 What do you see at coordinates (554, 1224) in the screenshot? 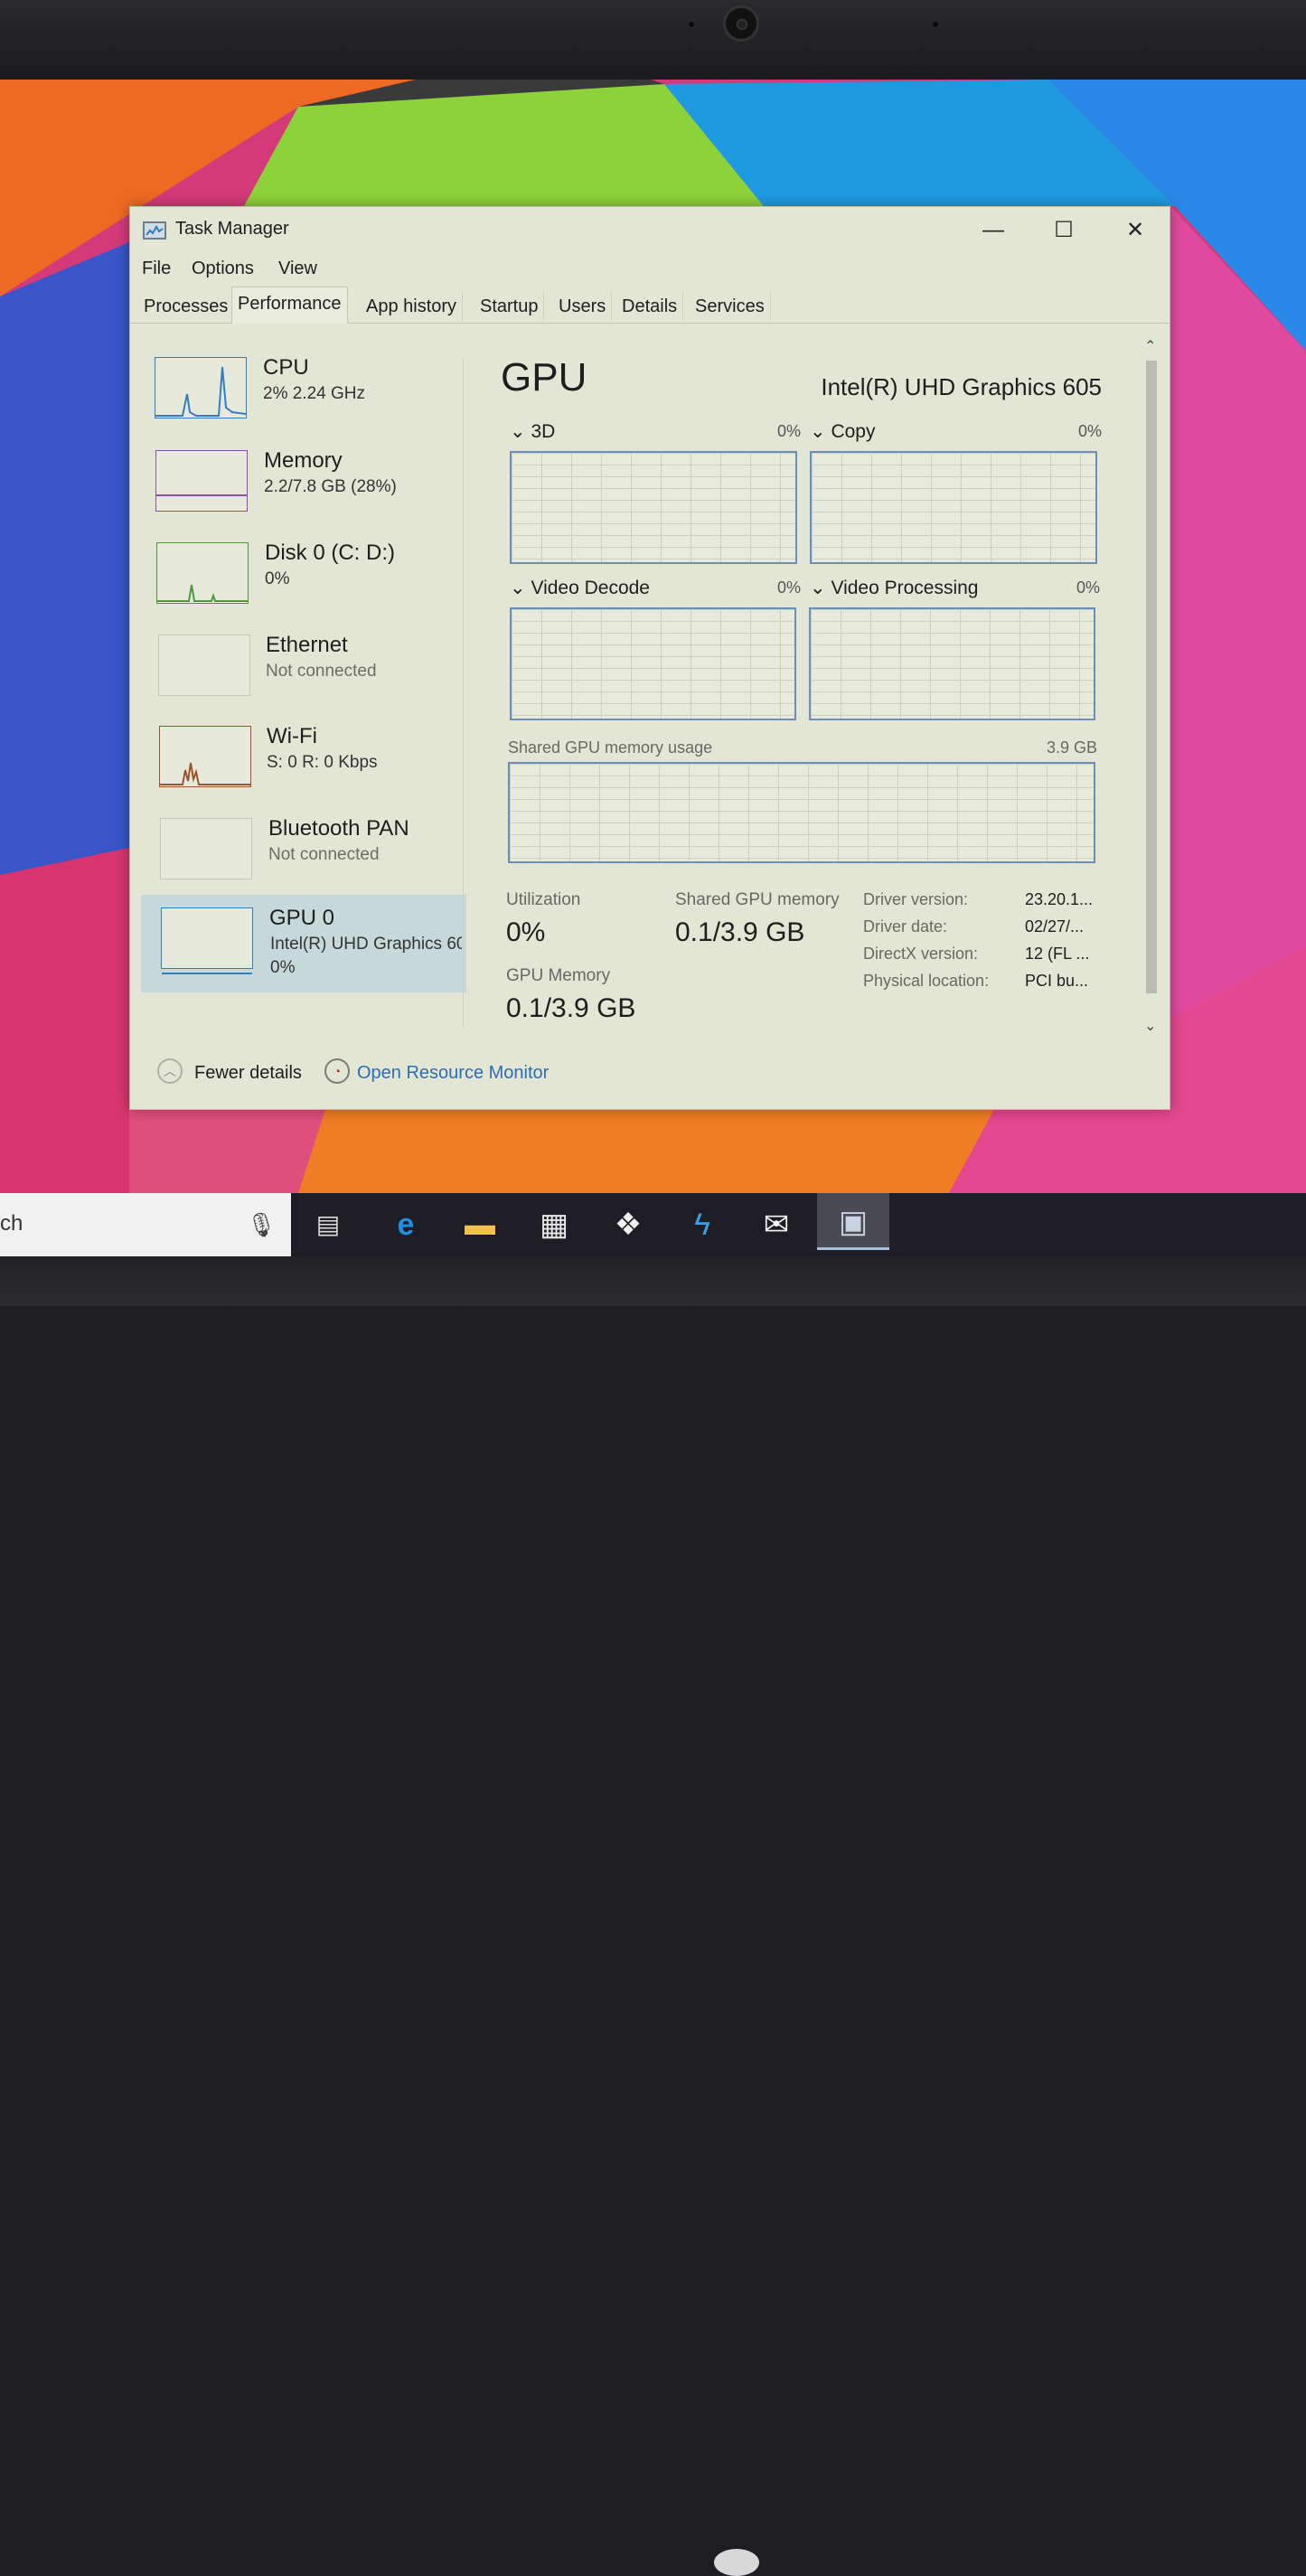
I see `store-icon: ▦` at bounding box center [554, 1224].